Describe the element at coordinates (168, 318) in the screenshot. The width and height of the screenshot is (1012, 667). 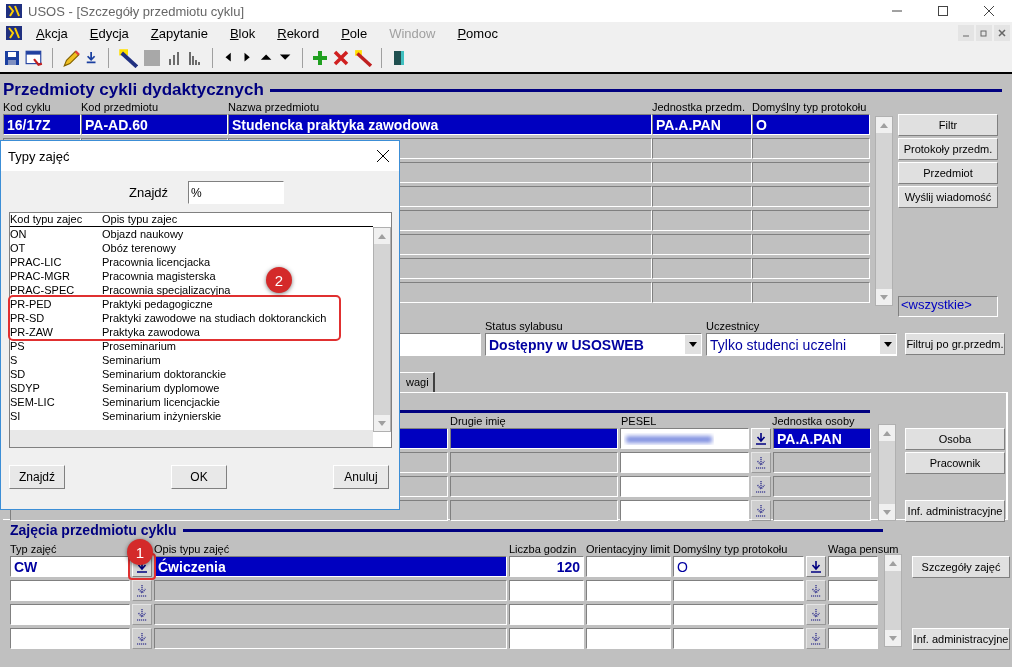
I see `list-item: PR-SD Praktyki zawodowe na studiach doktoranckich` at that location.